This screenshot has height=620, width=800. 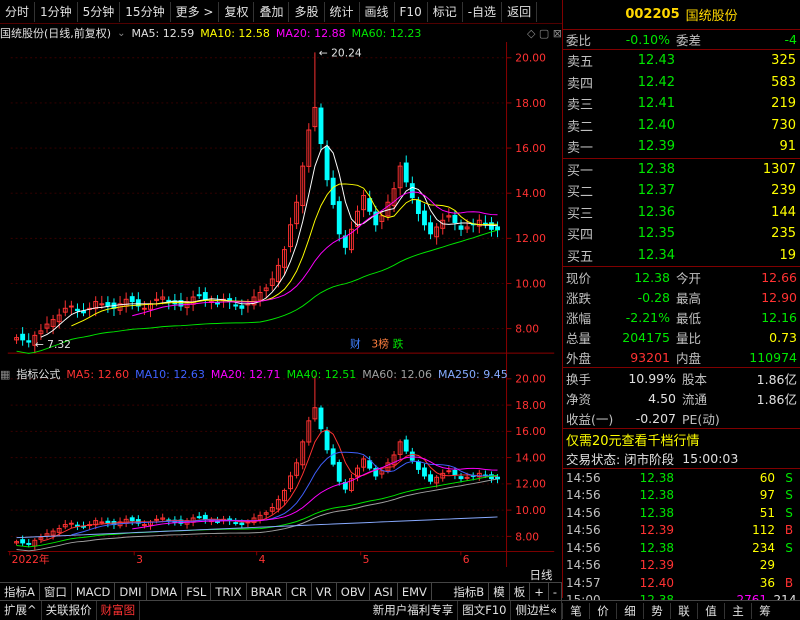 What do you see at coordinates (321, 374) in the screenshot?
I see `ind-ma40-label: MA40: 12.51` at bounding box center [321, 374].